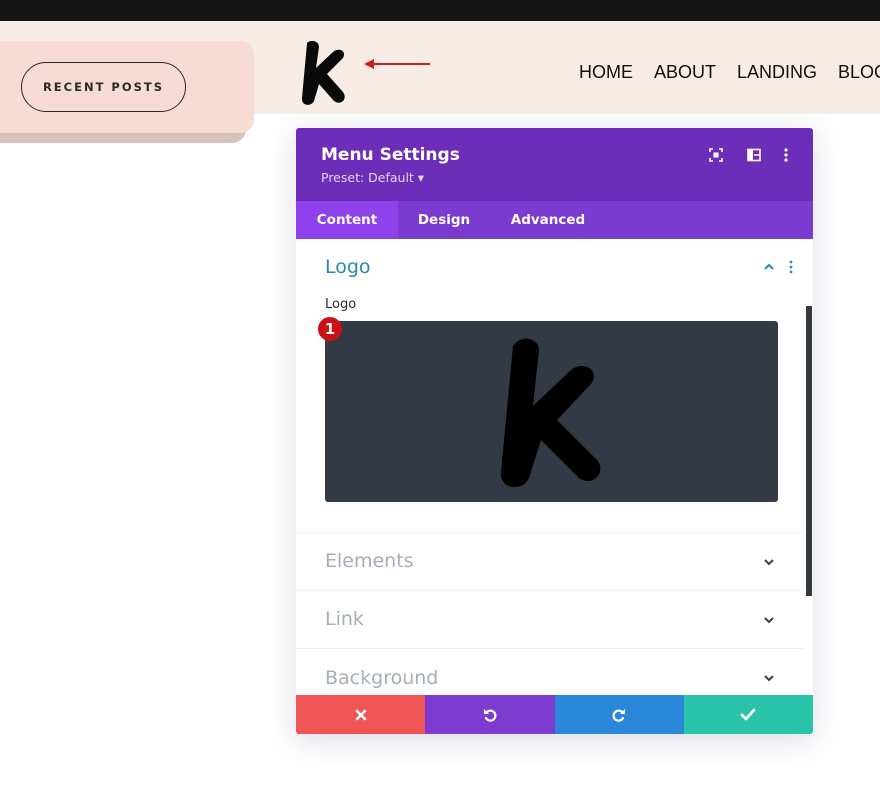  I want to click on nav-home: HOME, so click(606, 72).